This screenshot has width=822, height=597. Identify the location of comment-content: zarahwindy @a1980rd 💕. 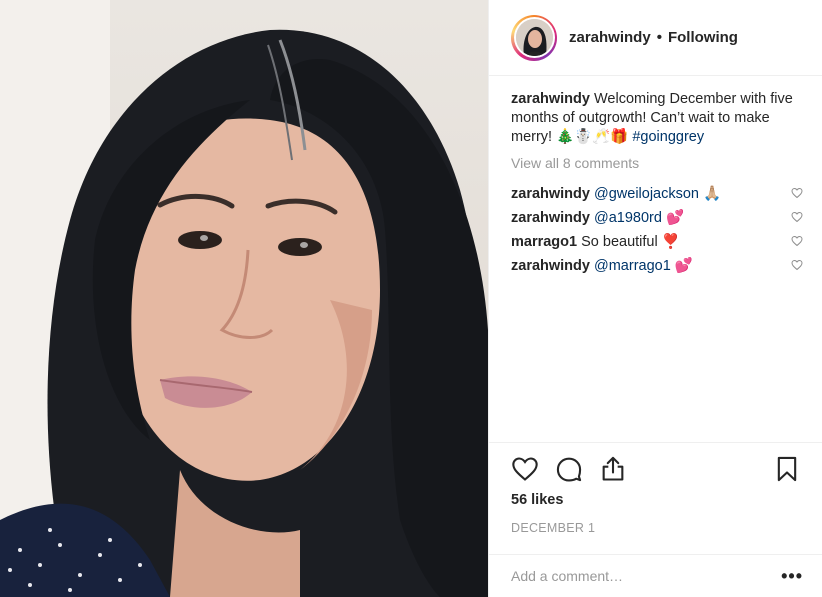
(597, 217).